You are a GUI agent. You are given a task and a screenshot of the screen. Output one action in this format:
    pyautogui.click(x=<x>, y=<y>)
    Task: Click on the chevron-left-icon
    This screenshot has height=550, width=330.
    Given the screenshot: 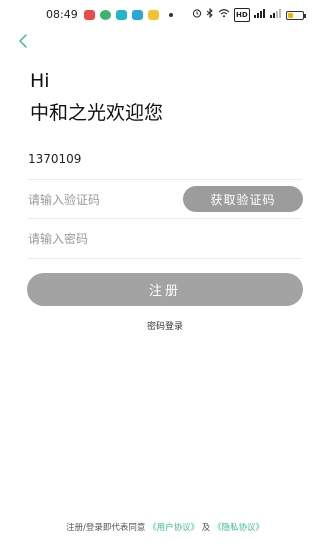 What is the action you would take?
    pyautogui.click(x=23, y=41)
    